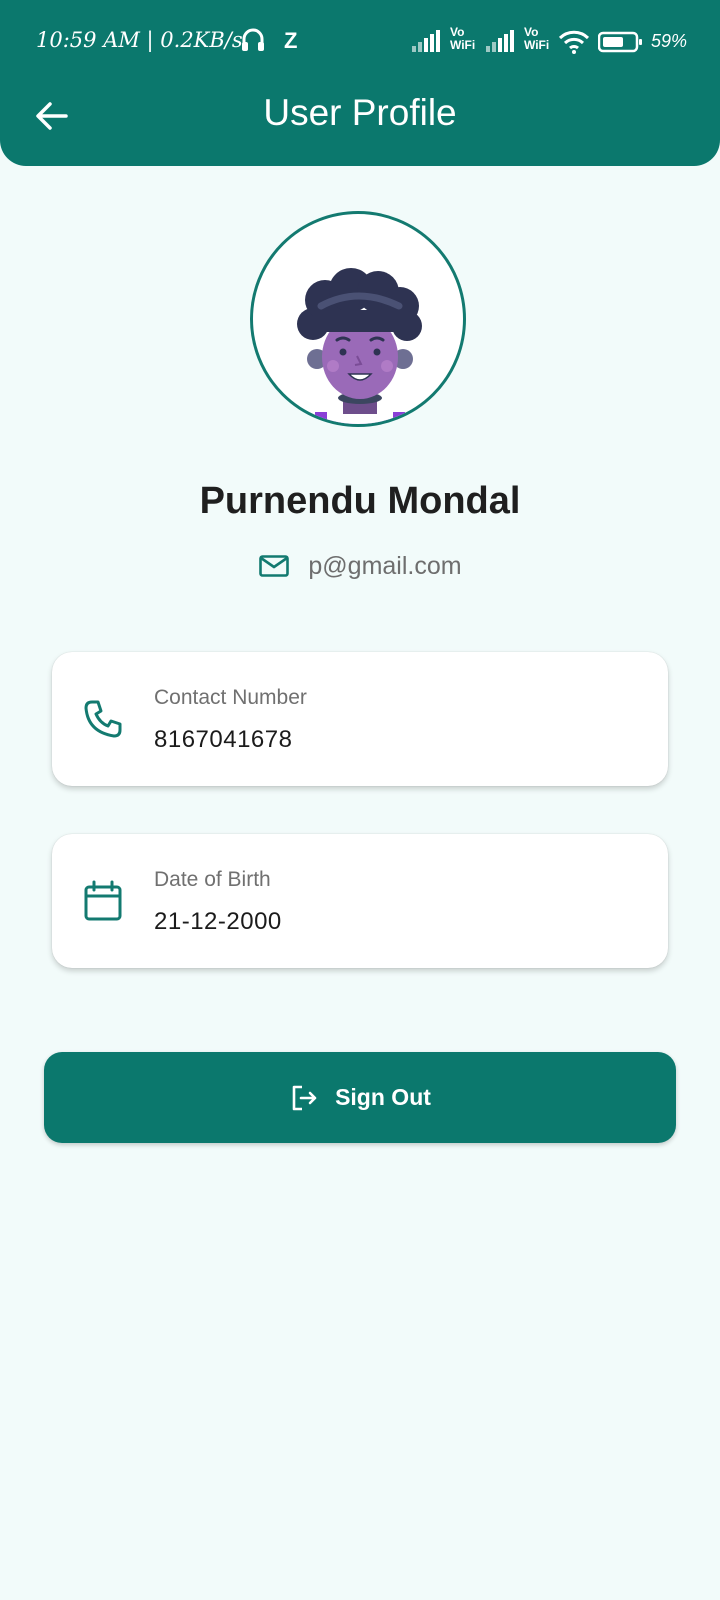 The height and width of the screenshot is (1600, 720). I want to click on vowifi-label-2: Vo WiFi, so click(536, 39).